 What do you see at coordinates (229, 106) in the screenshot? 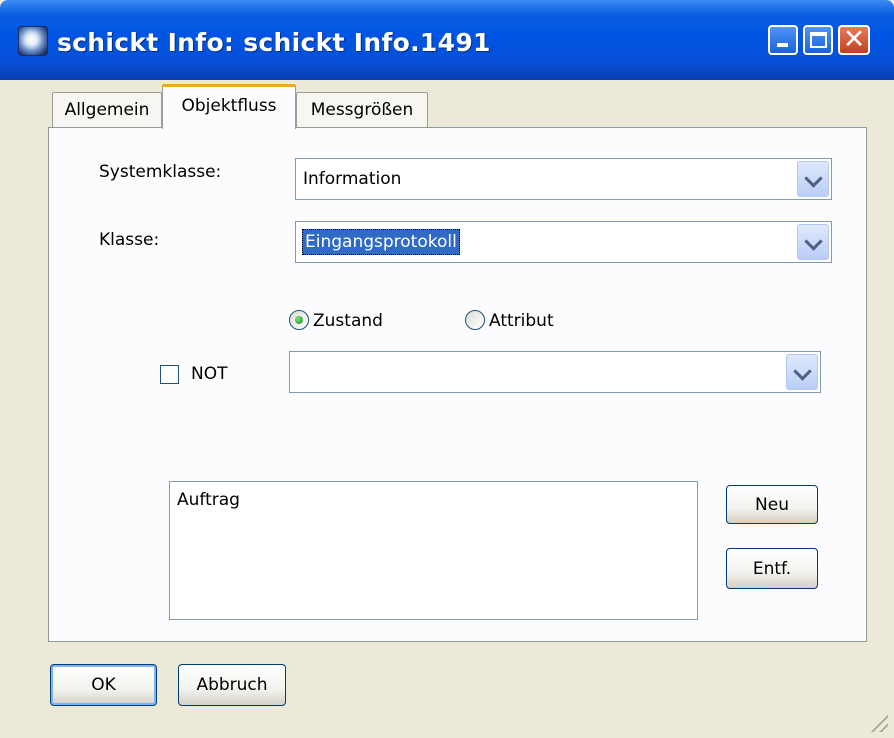
I see `tab-objektfluss: Objektfluss` at bounding box center [229, 106].